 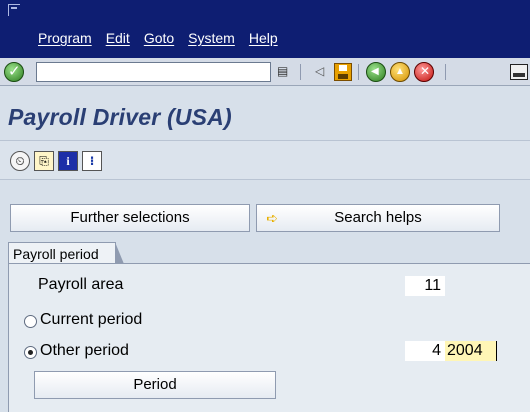 I want to click on payroll-area-label: Payroll area, so click(x=81, y=284).